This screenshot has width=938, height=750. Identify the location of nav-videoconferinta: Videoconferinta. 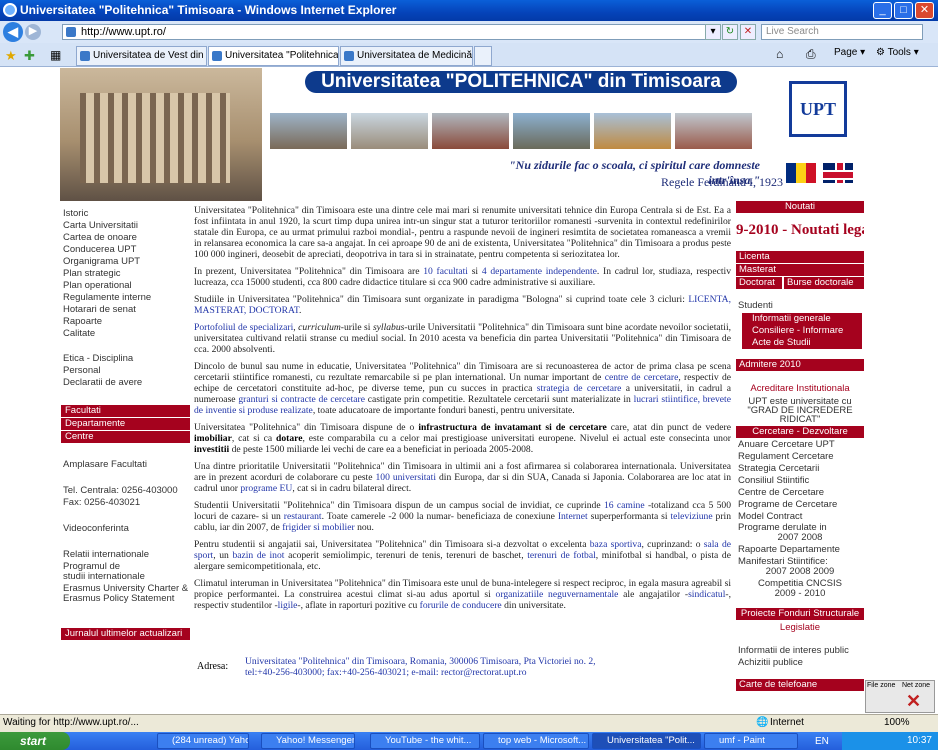
(96, 528).